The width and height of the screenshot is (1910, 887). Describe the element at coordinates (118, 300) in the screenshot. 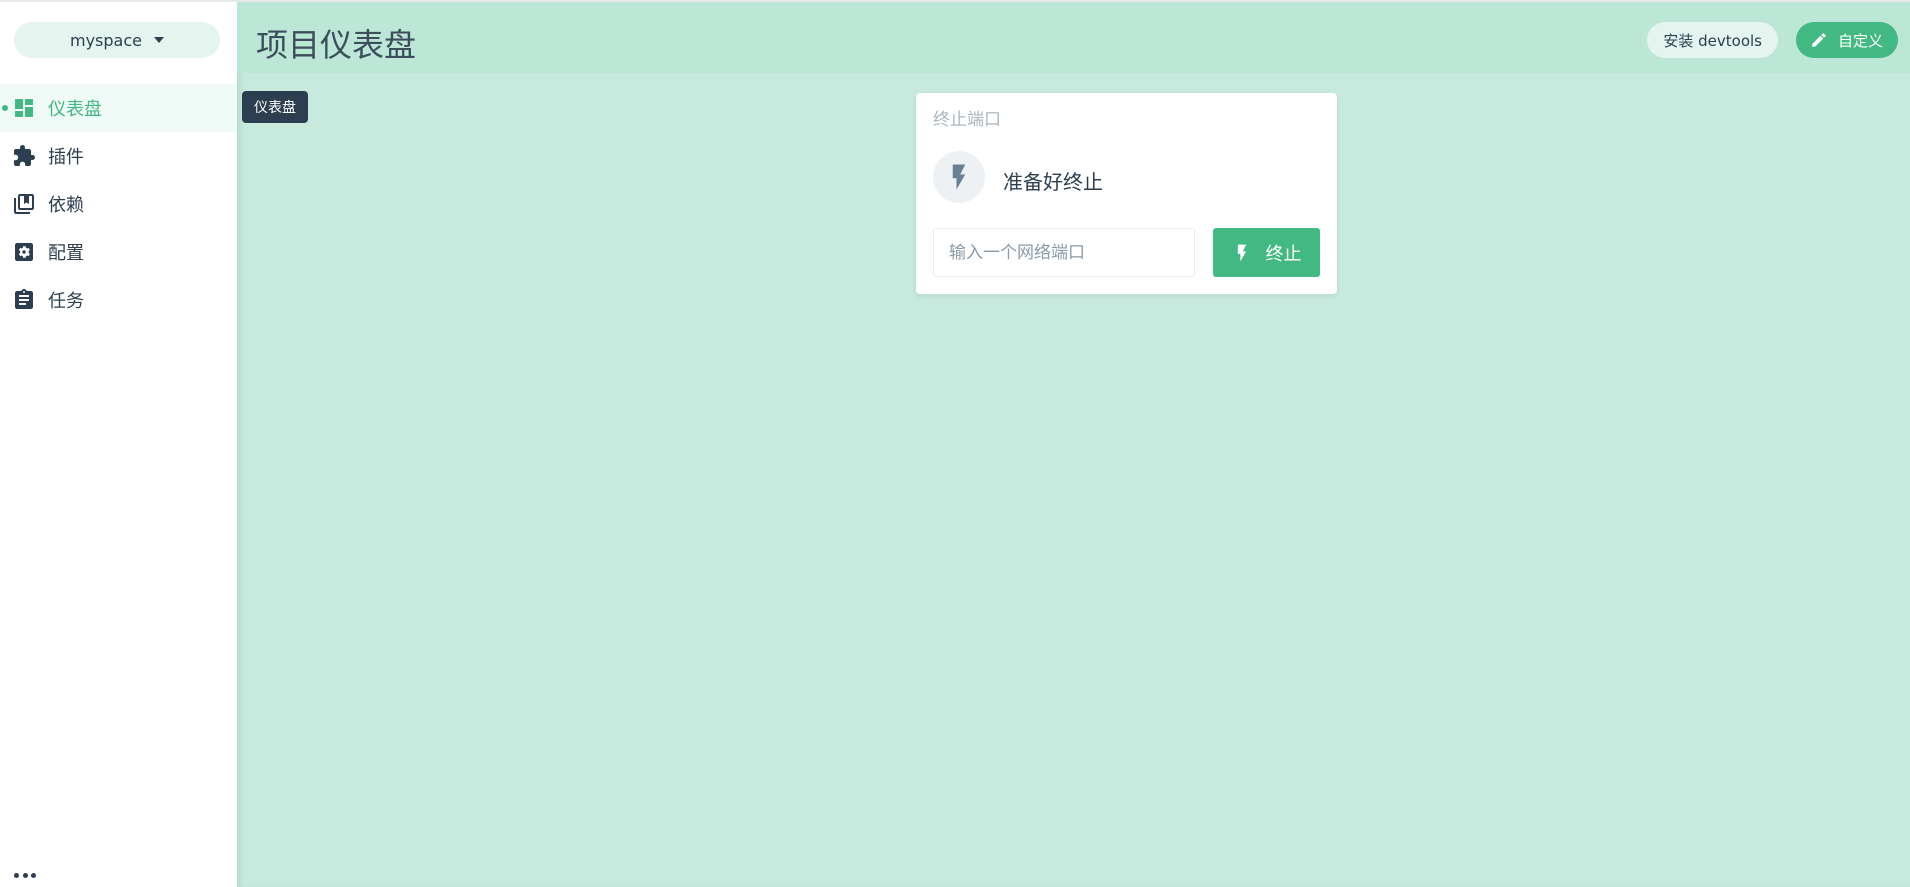

I see `sidebar-item-tasks: 任务` at that location.